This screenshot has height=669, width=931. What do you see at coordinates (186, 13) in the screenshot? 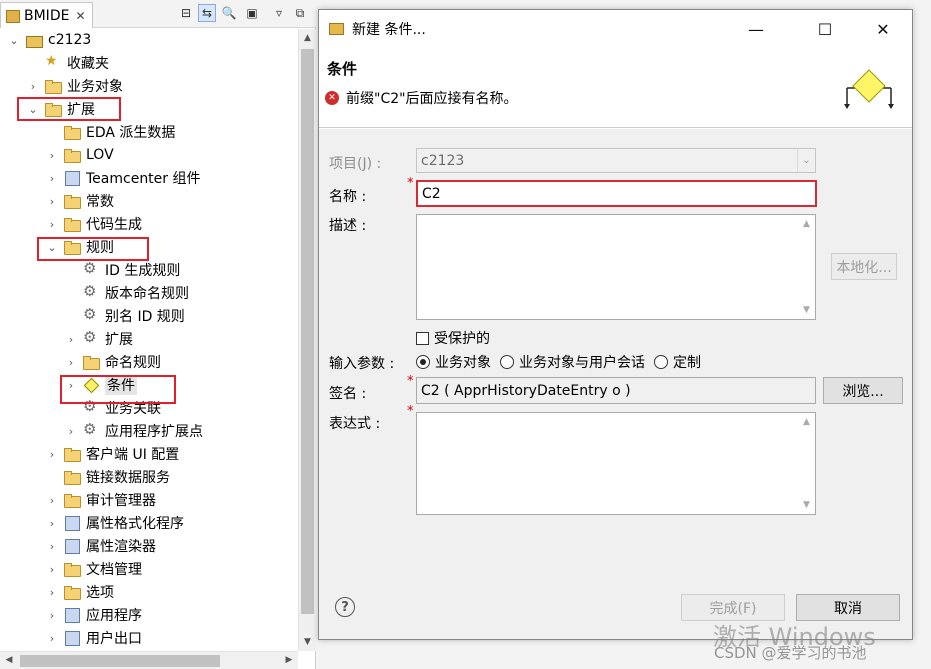
I see `collapse-all-icon: ⊟` at bounding box center [186, 13].